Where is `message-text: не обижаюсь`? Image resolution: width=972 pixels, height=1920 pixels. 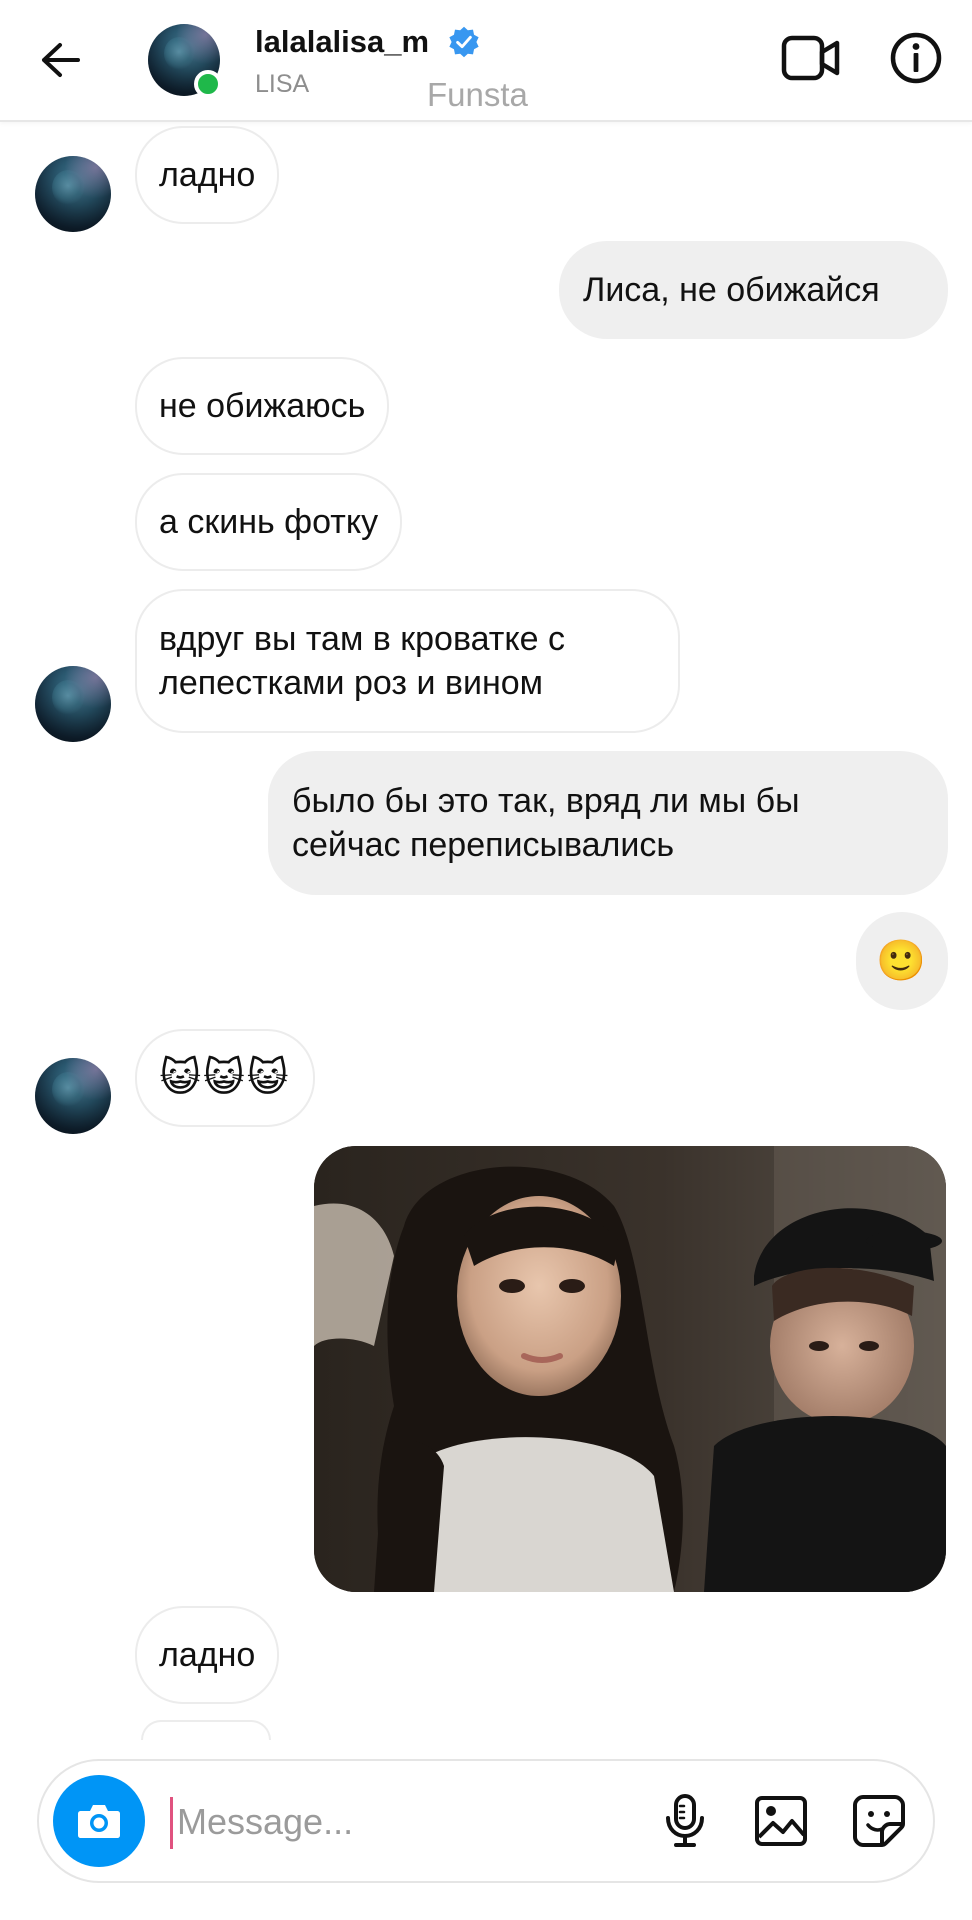
message-text: не обижаюсь is located at coordinates (262, 406).